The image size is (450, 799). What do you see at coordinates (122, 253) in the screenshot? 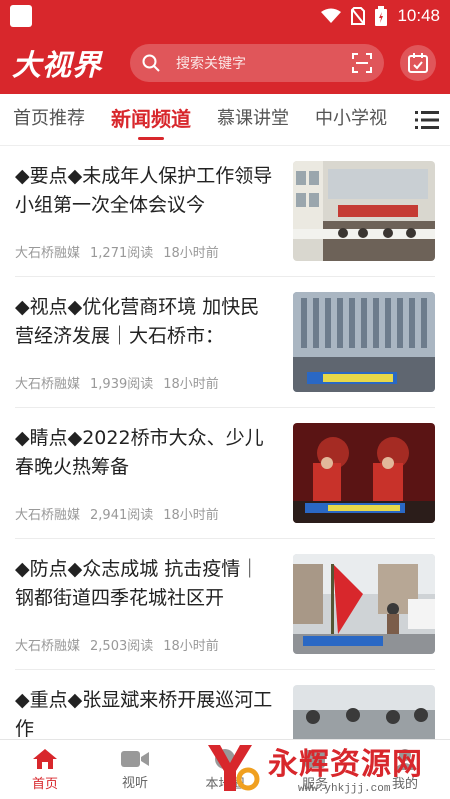
I see `article-reads: 1,271阅读` at bounding box center [122, 253].